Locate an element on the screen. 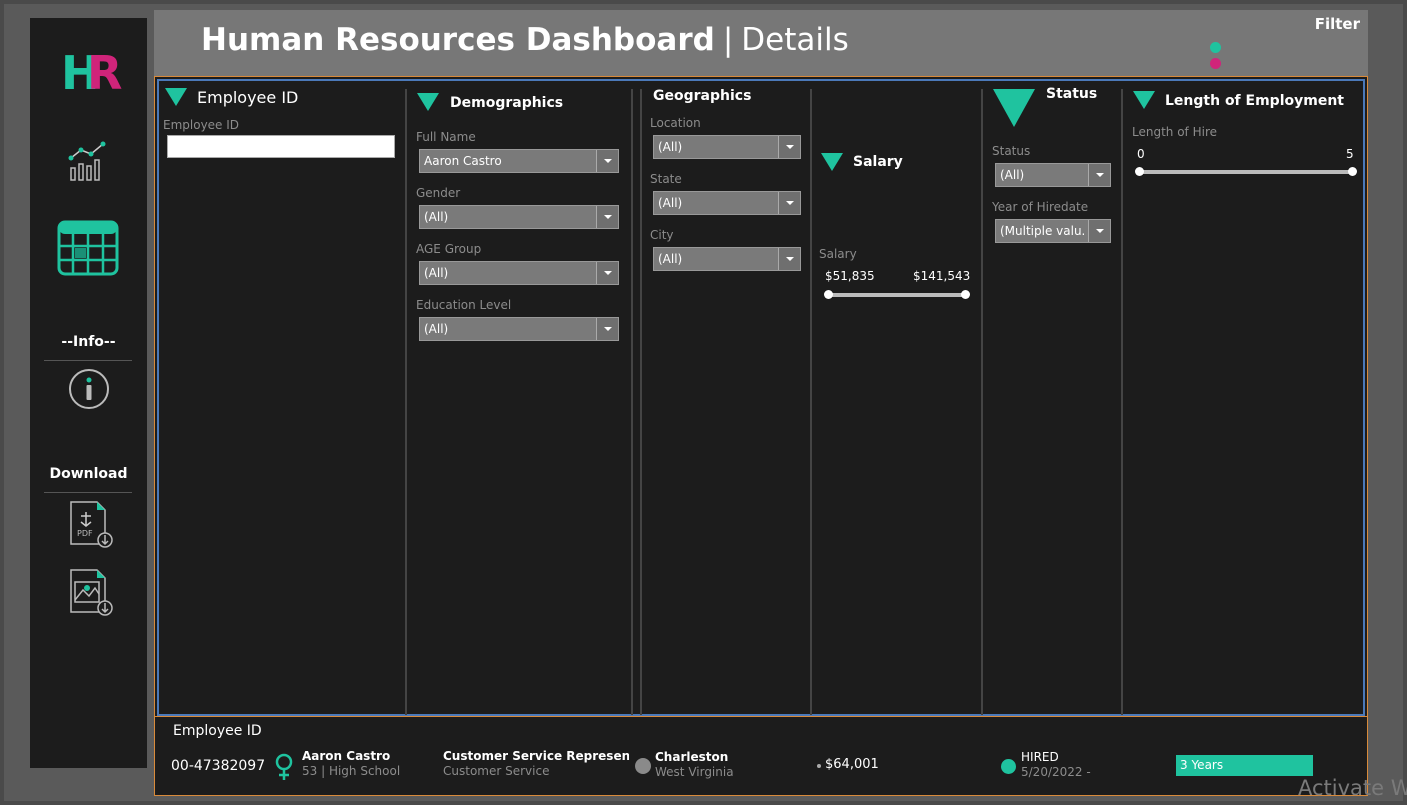 The width and height of the screenshot is (1407, 805). employee-id-value: 00-47382097 is located at coordinates (218, 766).